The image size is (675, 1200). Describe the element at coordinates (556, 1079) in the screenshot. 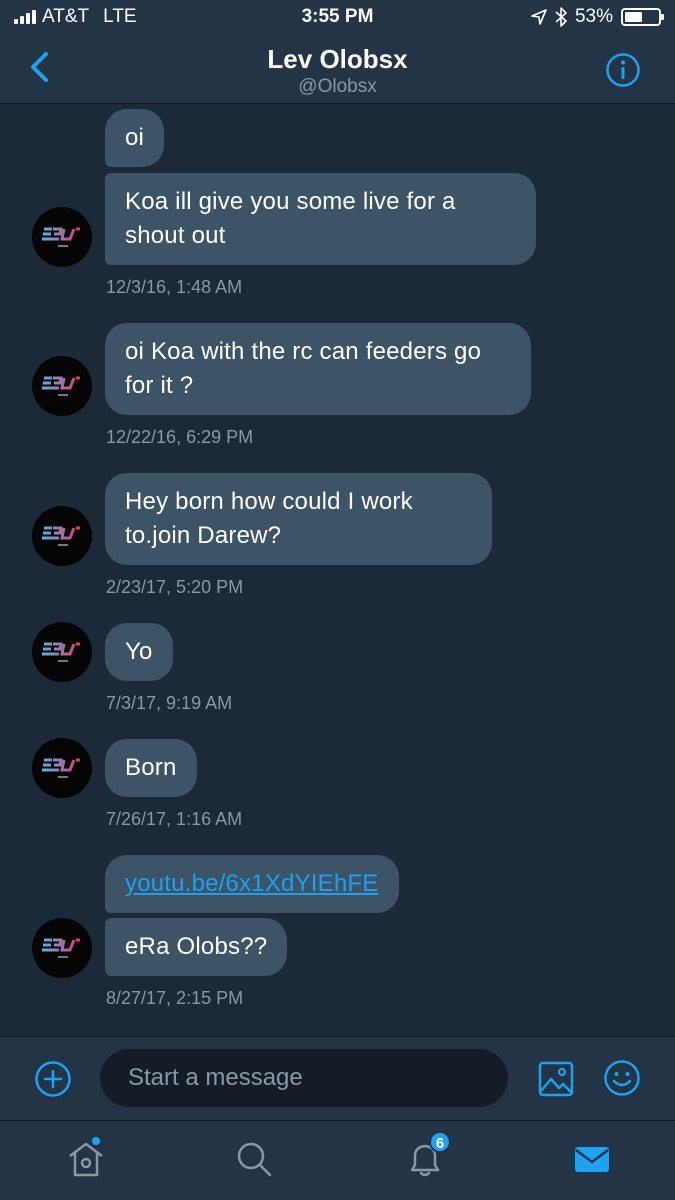

I see `image-icon` at that location.